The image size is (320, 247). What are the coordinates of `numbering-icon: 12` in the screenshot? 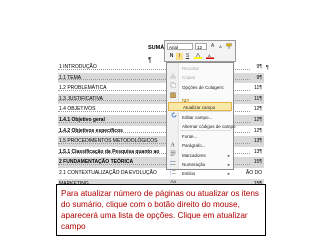 It's located at (173, 168).